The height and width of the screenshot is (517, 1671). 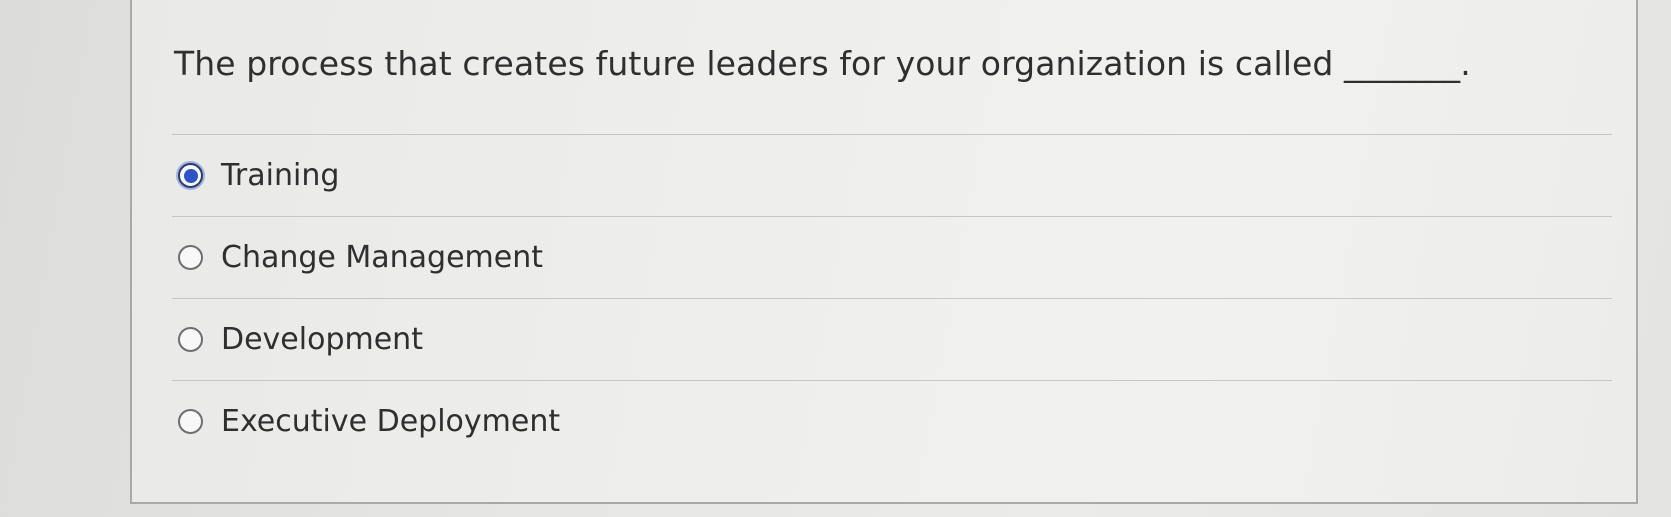 I want to click on option-label: Training, so click(x=280, y=175).